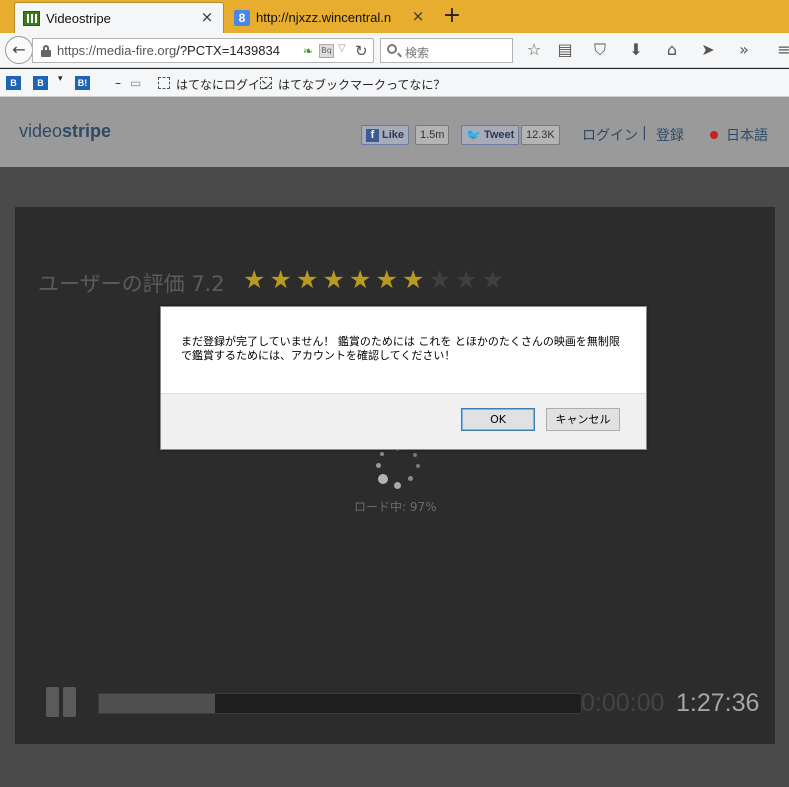 This screenshot has width=789, height=787. Describe the element at coordinates (82, 83) in the screenshot. I see `hatena-b-icon: B!` at that location.